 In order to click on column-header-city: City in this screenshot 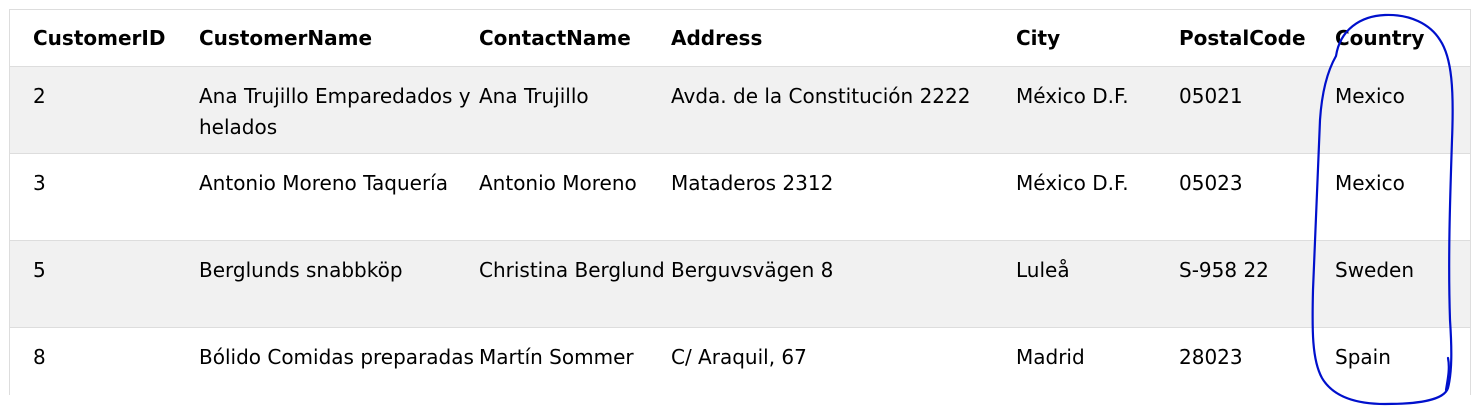, I will do `click(1038, 38)`.